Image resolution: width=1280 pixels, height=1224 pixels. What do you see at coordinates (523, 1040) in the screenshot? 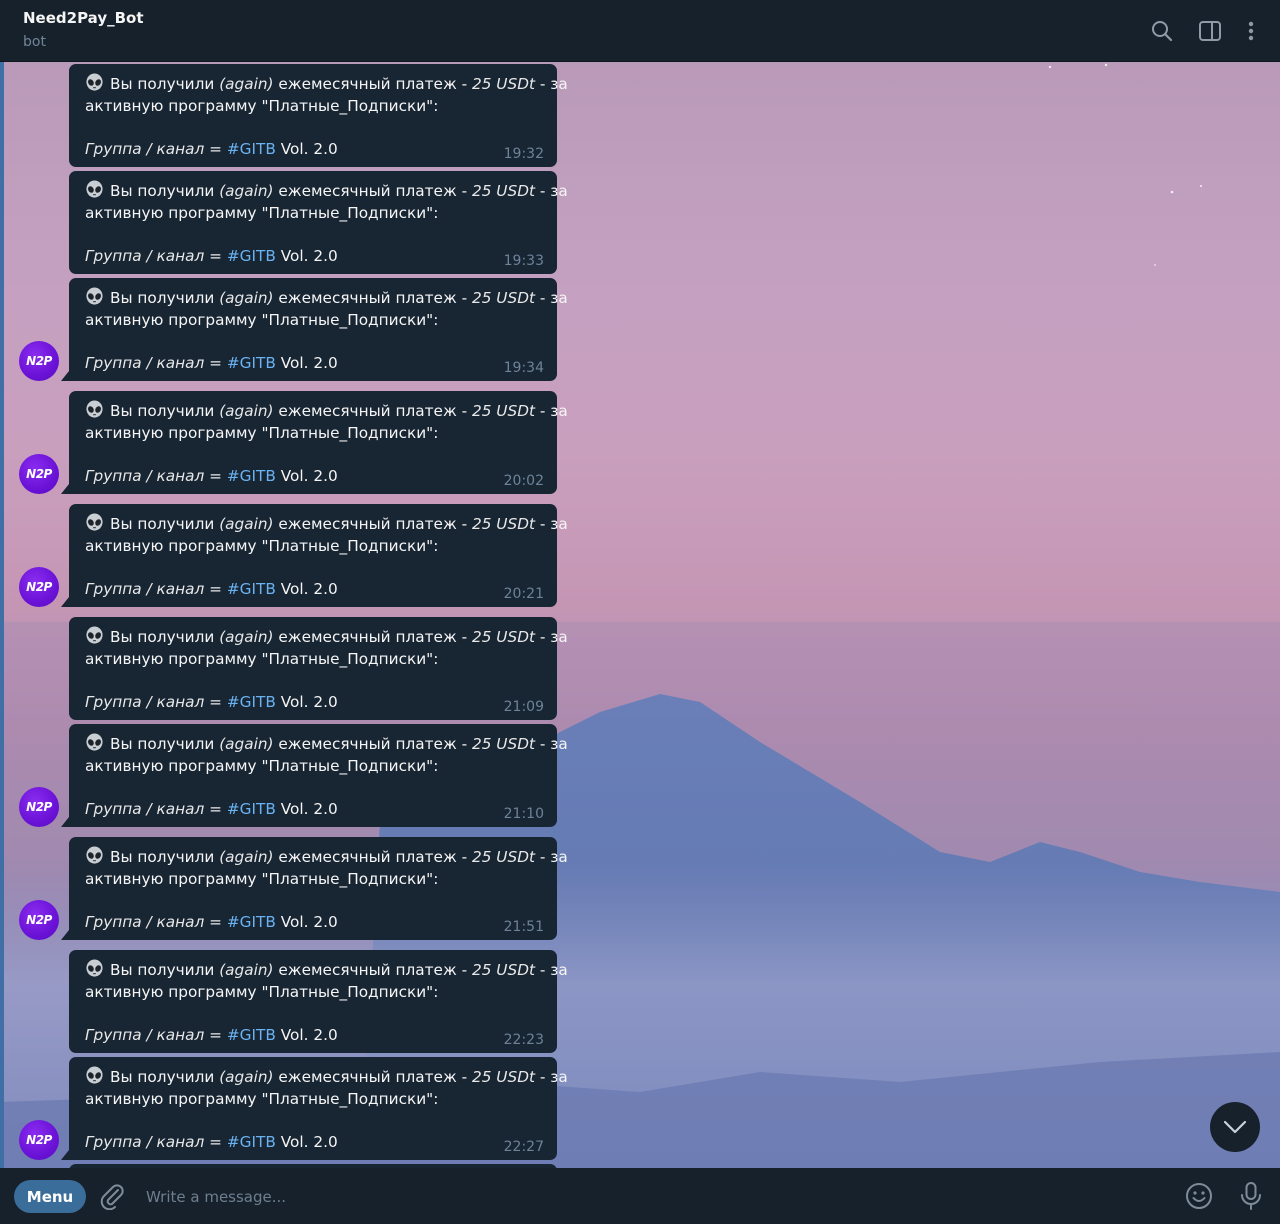
I see `message-time: 22:23` at bounding box center [523, 1040].